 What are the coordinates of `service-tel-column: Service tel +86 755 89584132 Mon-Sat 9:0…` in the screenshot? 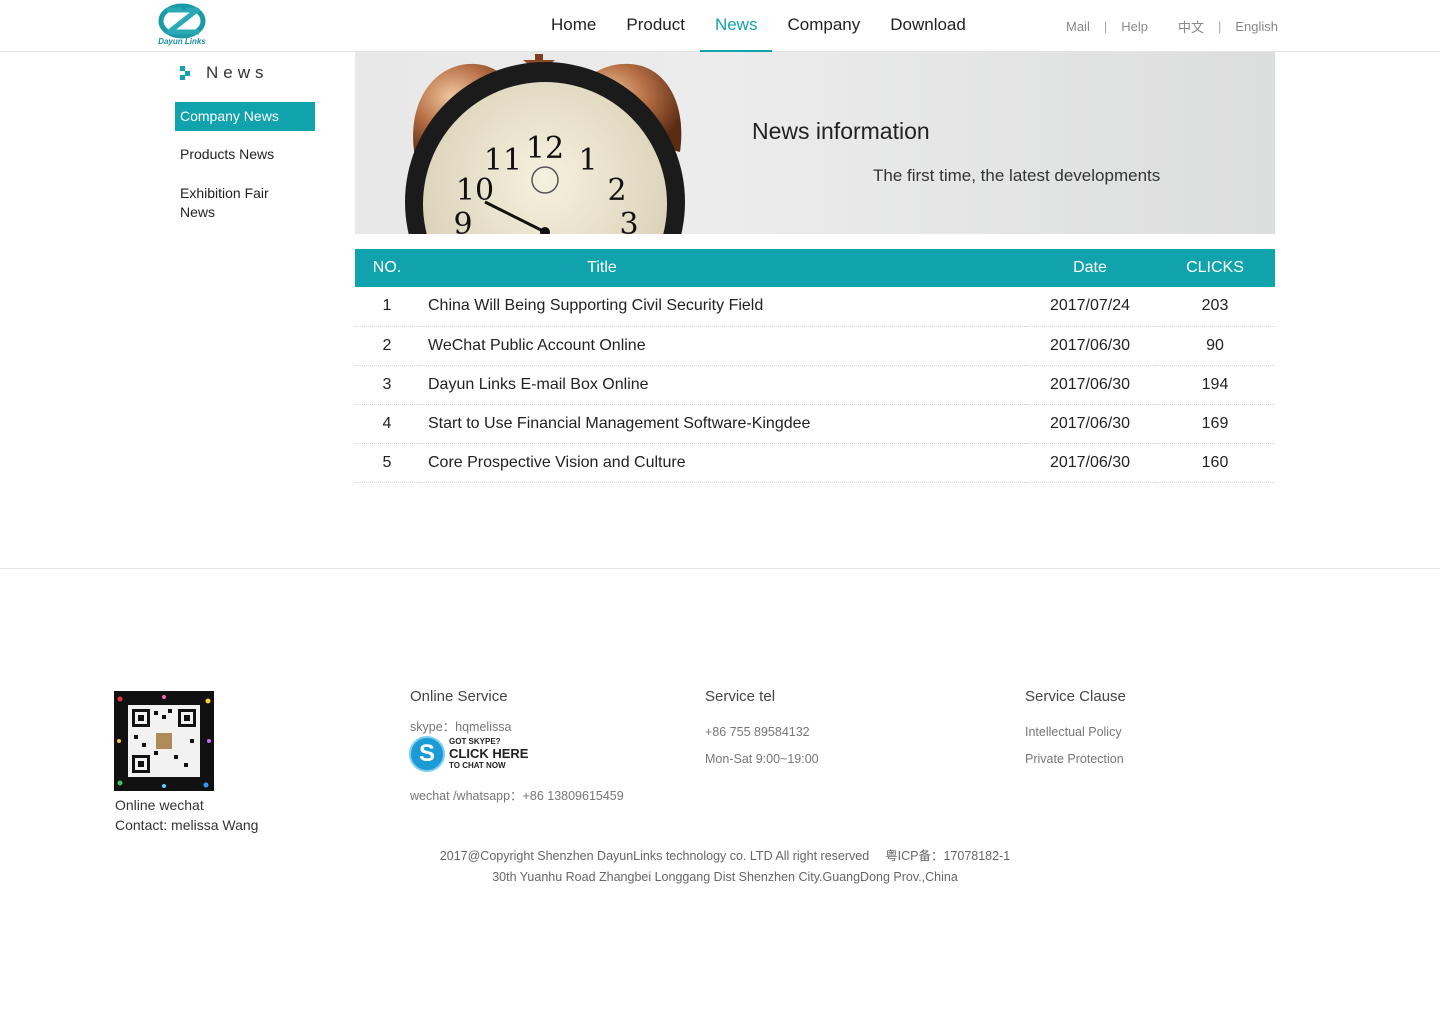 It's located at (762, 730).